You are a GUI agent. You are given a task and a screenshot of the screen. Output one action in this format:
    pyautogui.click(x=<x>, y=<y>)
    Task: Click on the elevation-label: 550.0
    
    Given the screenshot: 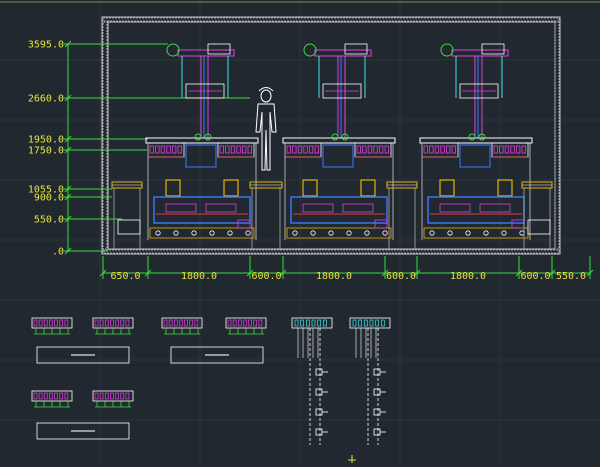 What is the action you would take?
    pyautogui.click(x=49, y=220)
    